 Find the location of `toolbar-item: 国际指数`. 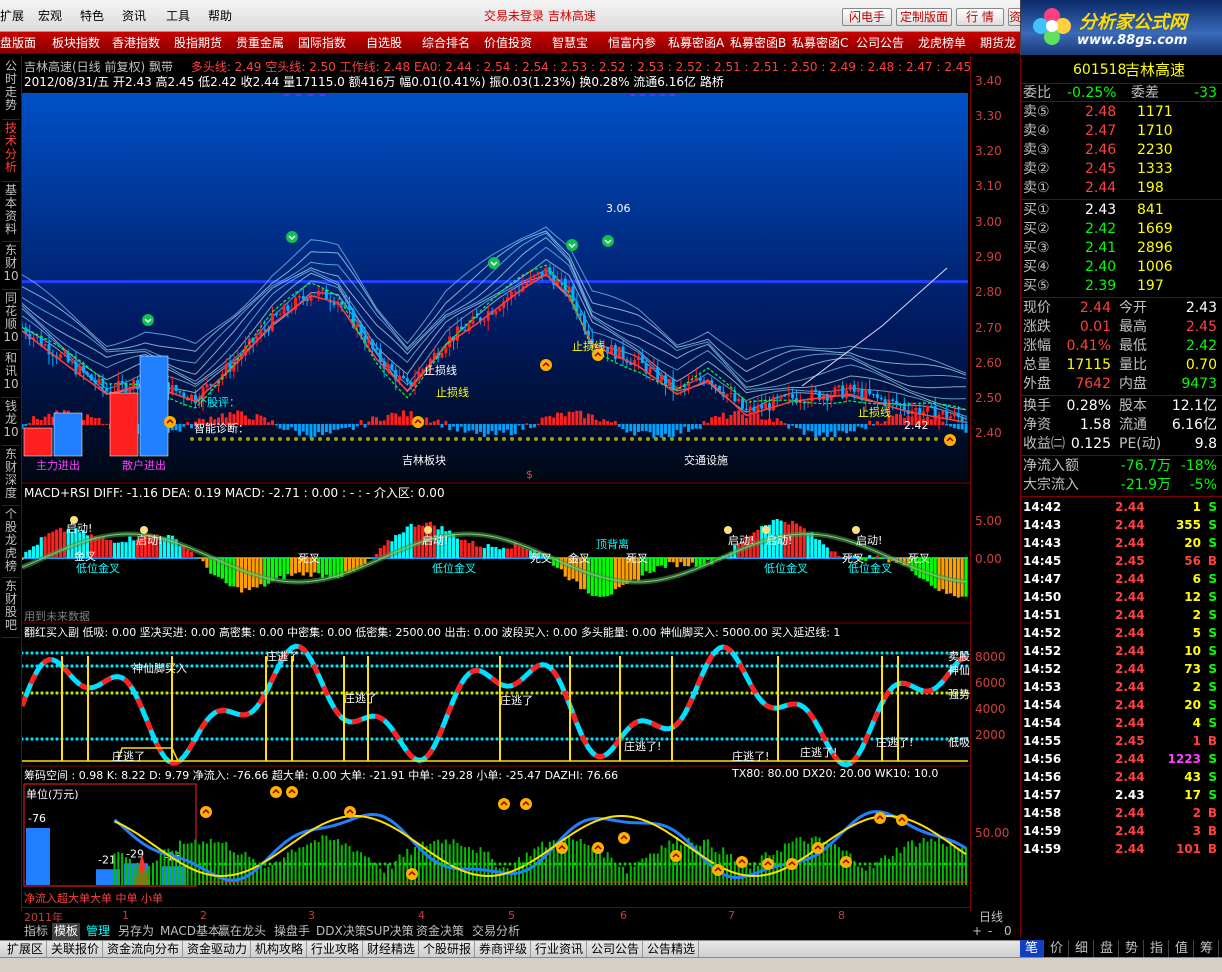

toolbar-item: 国际指数 is located at coordinates (322, 42).